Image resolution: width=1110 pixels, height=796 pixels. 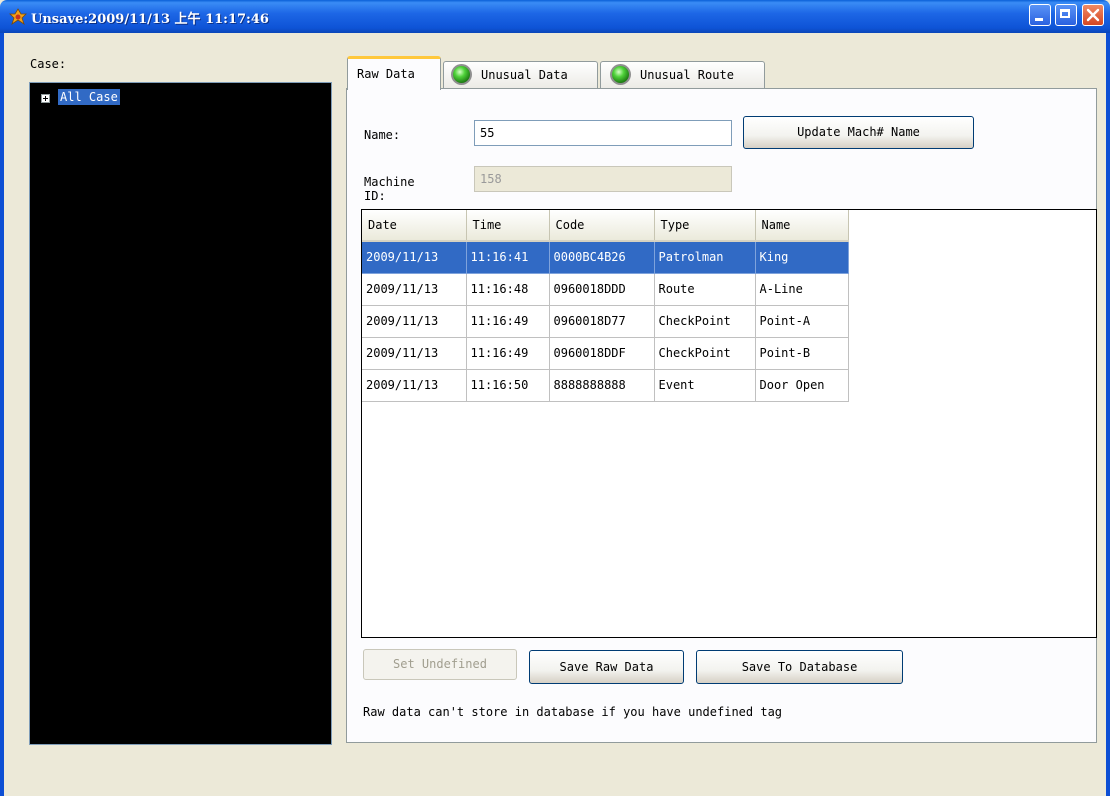 I want to click on app-icon, so click(x=18, y=16).